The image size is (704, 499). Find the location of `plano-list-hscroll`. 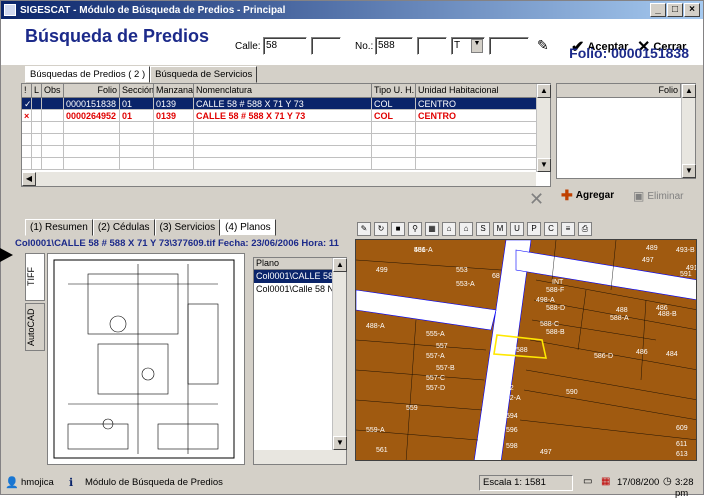

plano-list-hscroll is located at coordinates (300, 457).